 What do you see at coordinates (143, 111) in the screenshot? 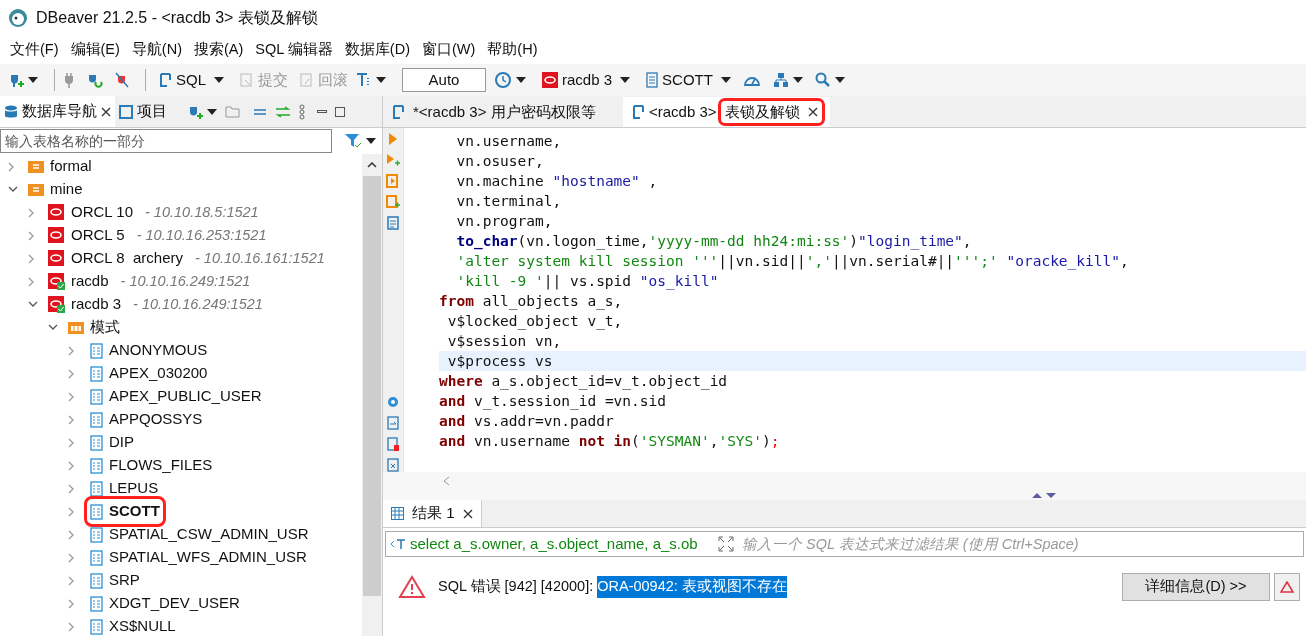
I see `panel-tab: 项目` at bounding box center [143, 111].